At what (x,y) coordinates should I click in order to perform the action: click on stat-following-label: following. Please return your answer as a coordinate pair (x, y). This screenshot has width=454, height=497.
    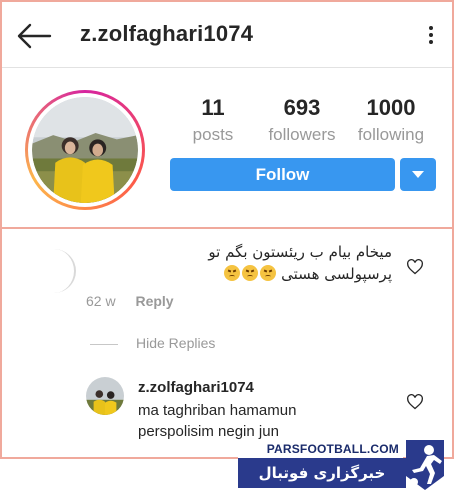
    Looking at the image, I should click on (391, 134).